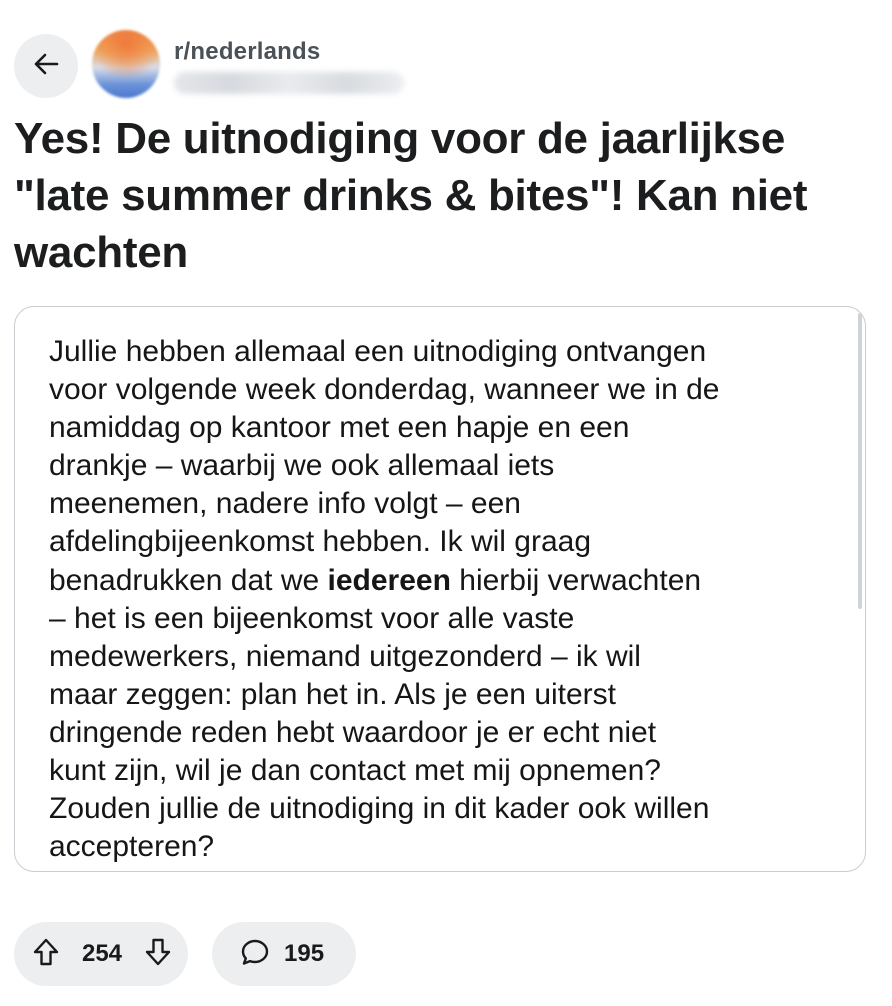 This screenshot has height=1006, width=892. I want to click on comments-button: 195, so click(284, 954).